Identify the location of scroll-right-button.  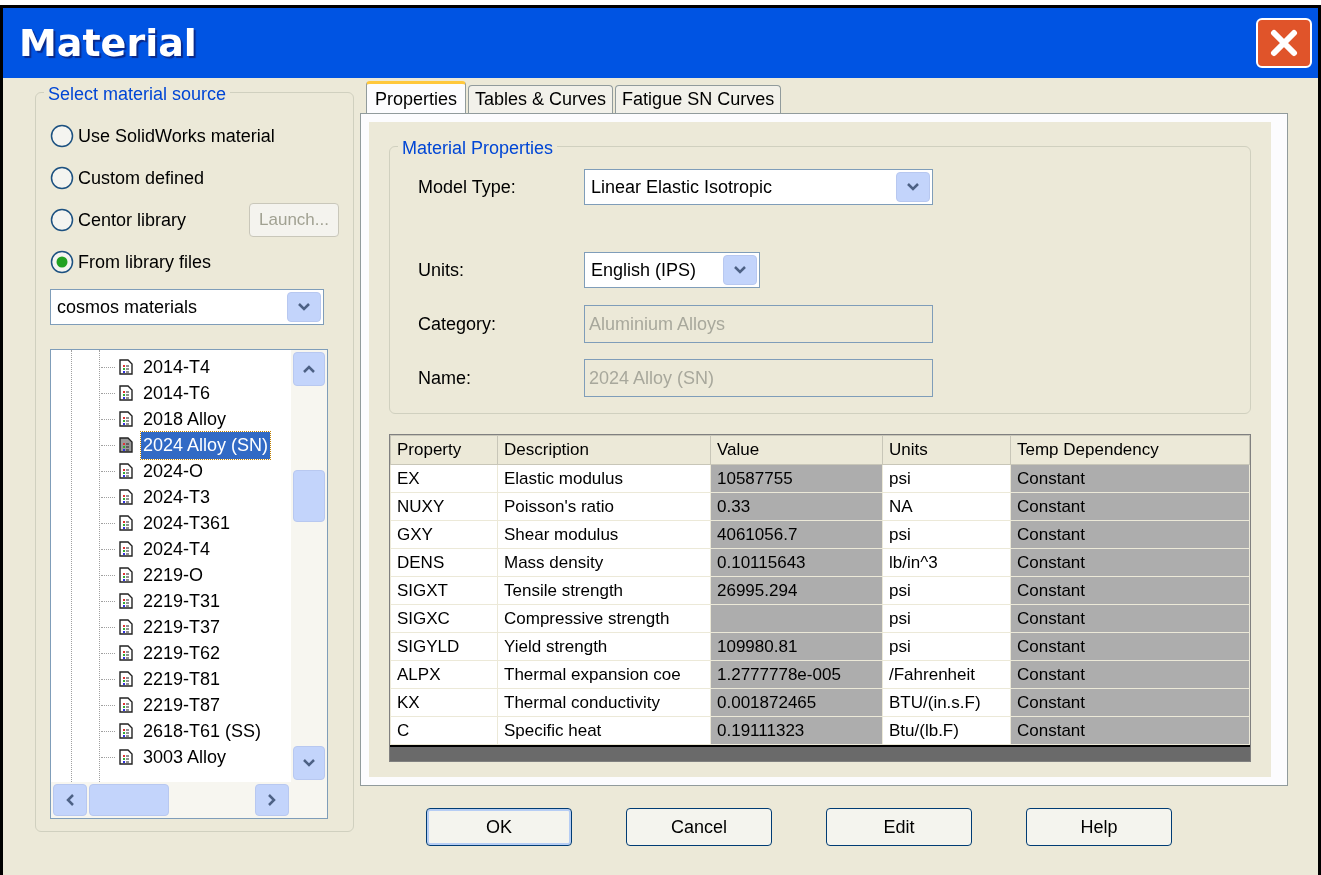
(272, 800).